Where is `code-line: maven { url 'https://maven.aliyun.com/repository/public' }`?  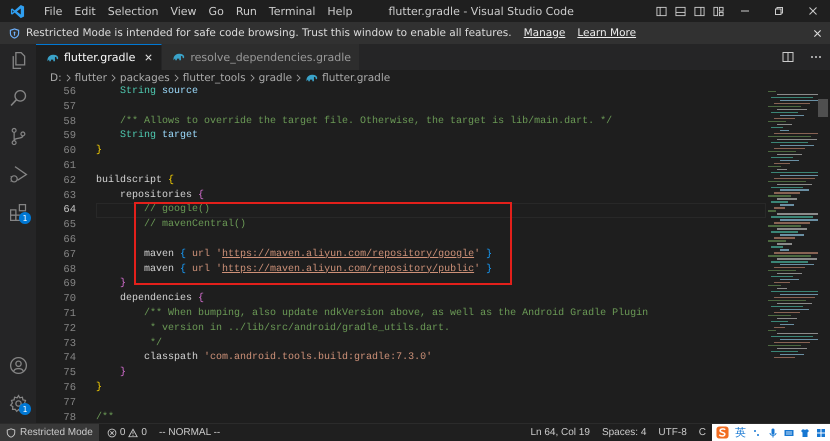 code-line: maven { url 'https://maven.aliyun.com/repository/public' } is located at coordinates (317, 269).